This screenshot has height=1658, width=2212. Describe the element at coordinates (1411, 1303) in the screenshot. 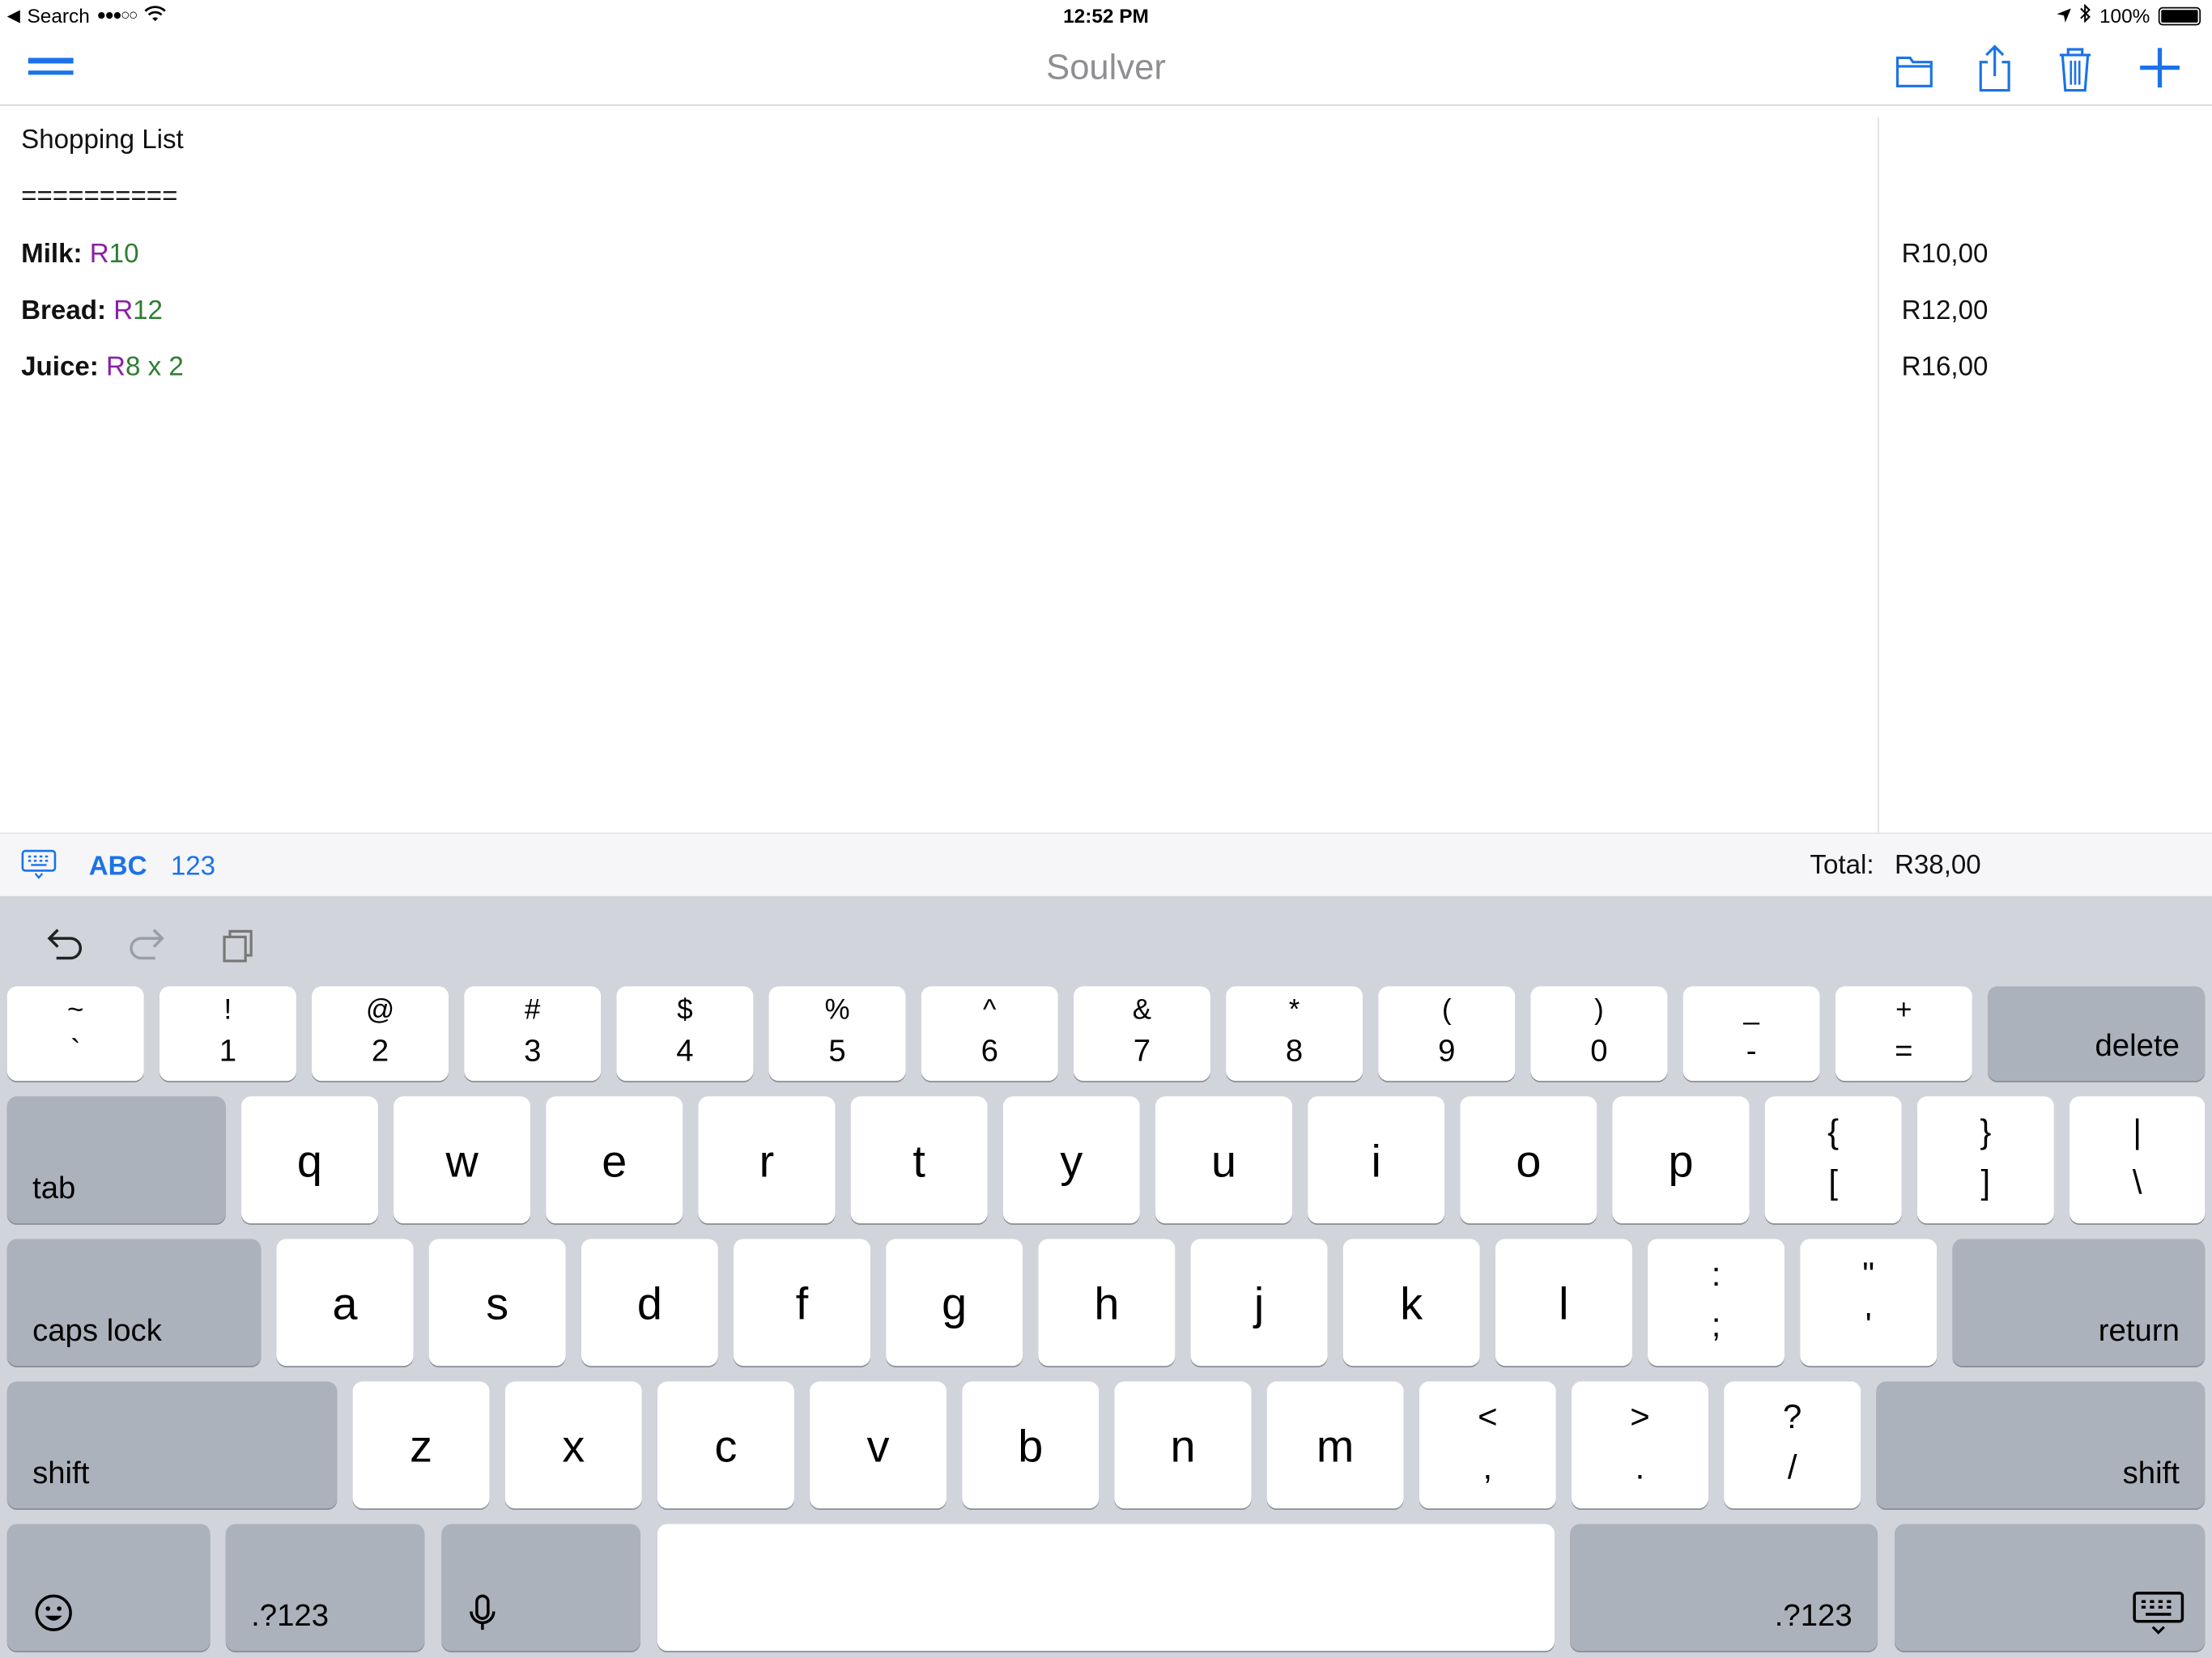

I see `key-k: k` at that location.